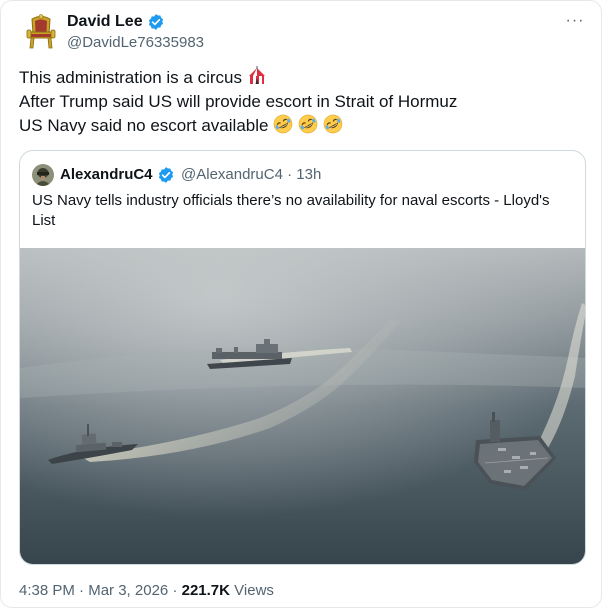  What do you see at coordinates (232, 174) in the screenshot?
I see `quote-author-handle: @AlexandruC4` at bounding box center [232, 174].